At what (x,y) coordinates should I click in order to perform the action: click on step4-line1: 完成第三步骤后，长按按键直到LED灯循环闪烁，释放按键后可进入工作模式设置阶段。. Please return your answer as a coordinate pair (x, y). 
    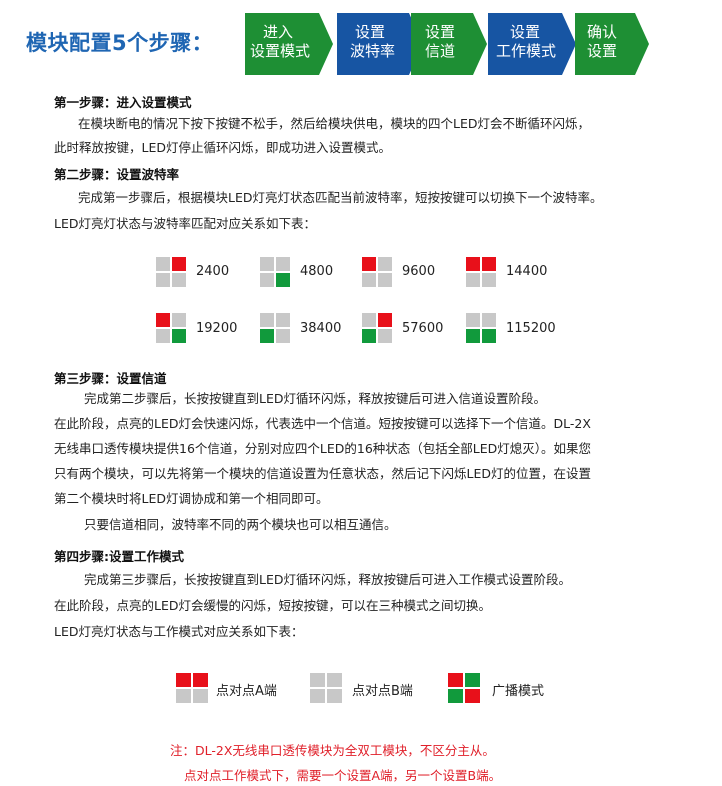
    Looking at the image, I should click on (327, 579).